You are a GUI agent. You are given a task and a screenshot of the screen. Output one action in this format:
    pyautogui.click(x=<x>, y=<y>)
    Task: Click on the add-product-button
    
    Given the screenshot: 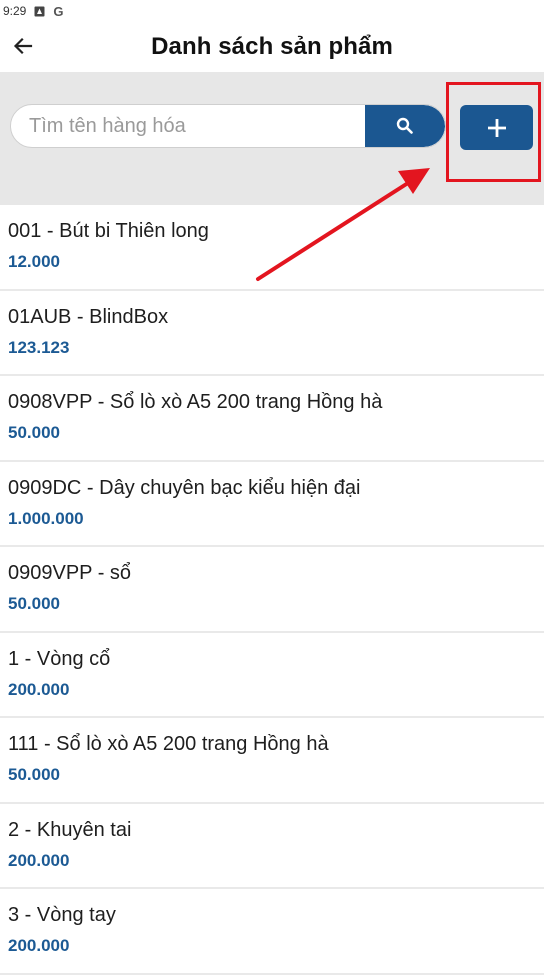 What is the action you would take?
    pyautogui.click(x=496, y=127)
    